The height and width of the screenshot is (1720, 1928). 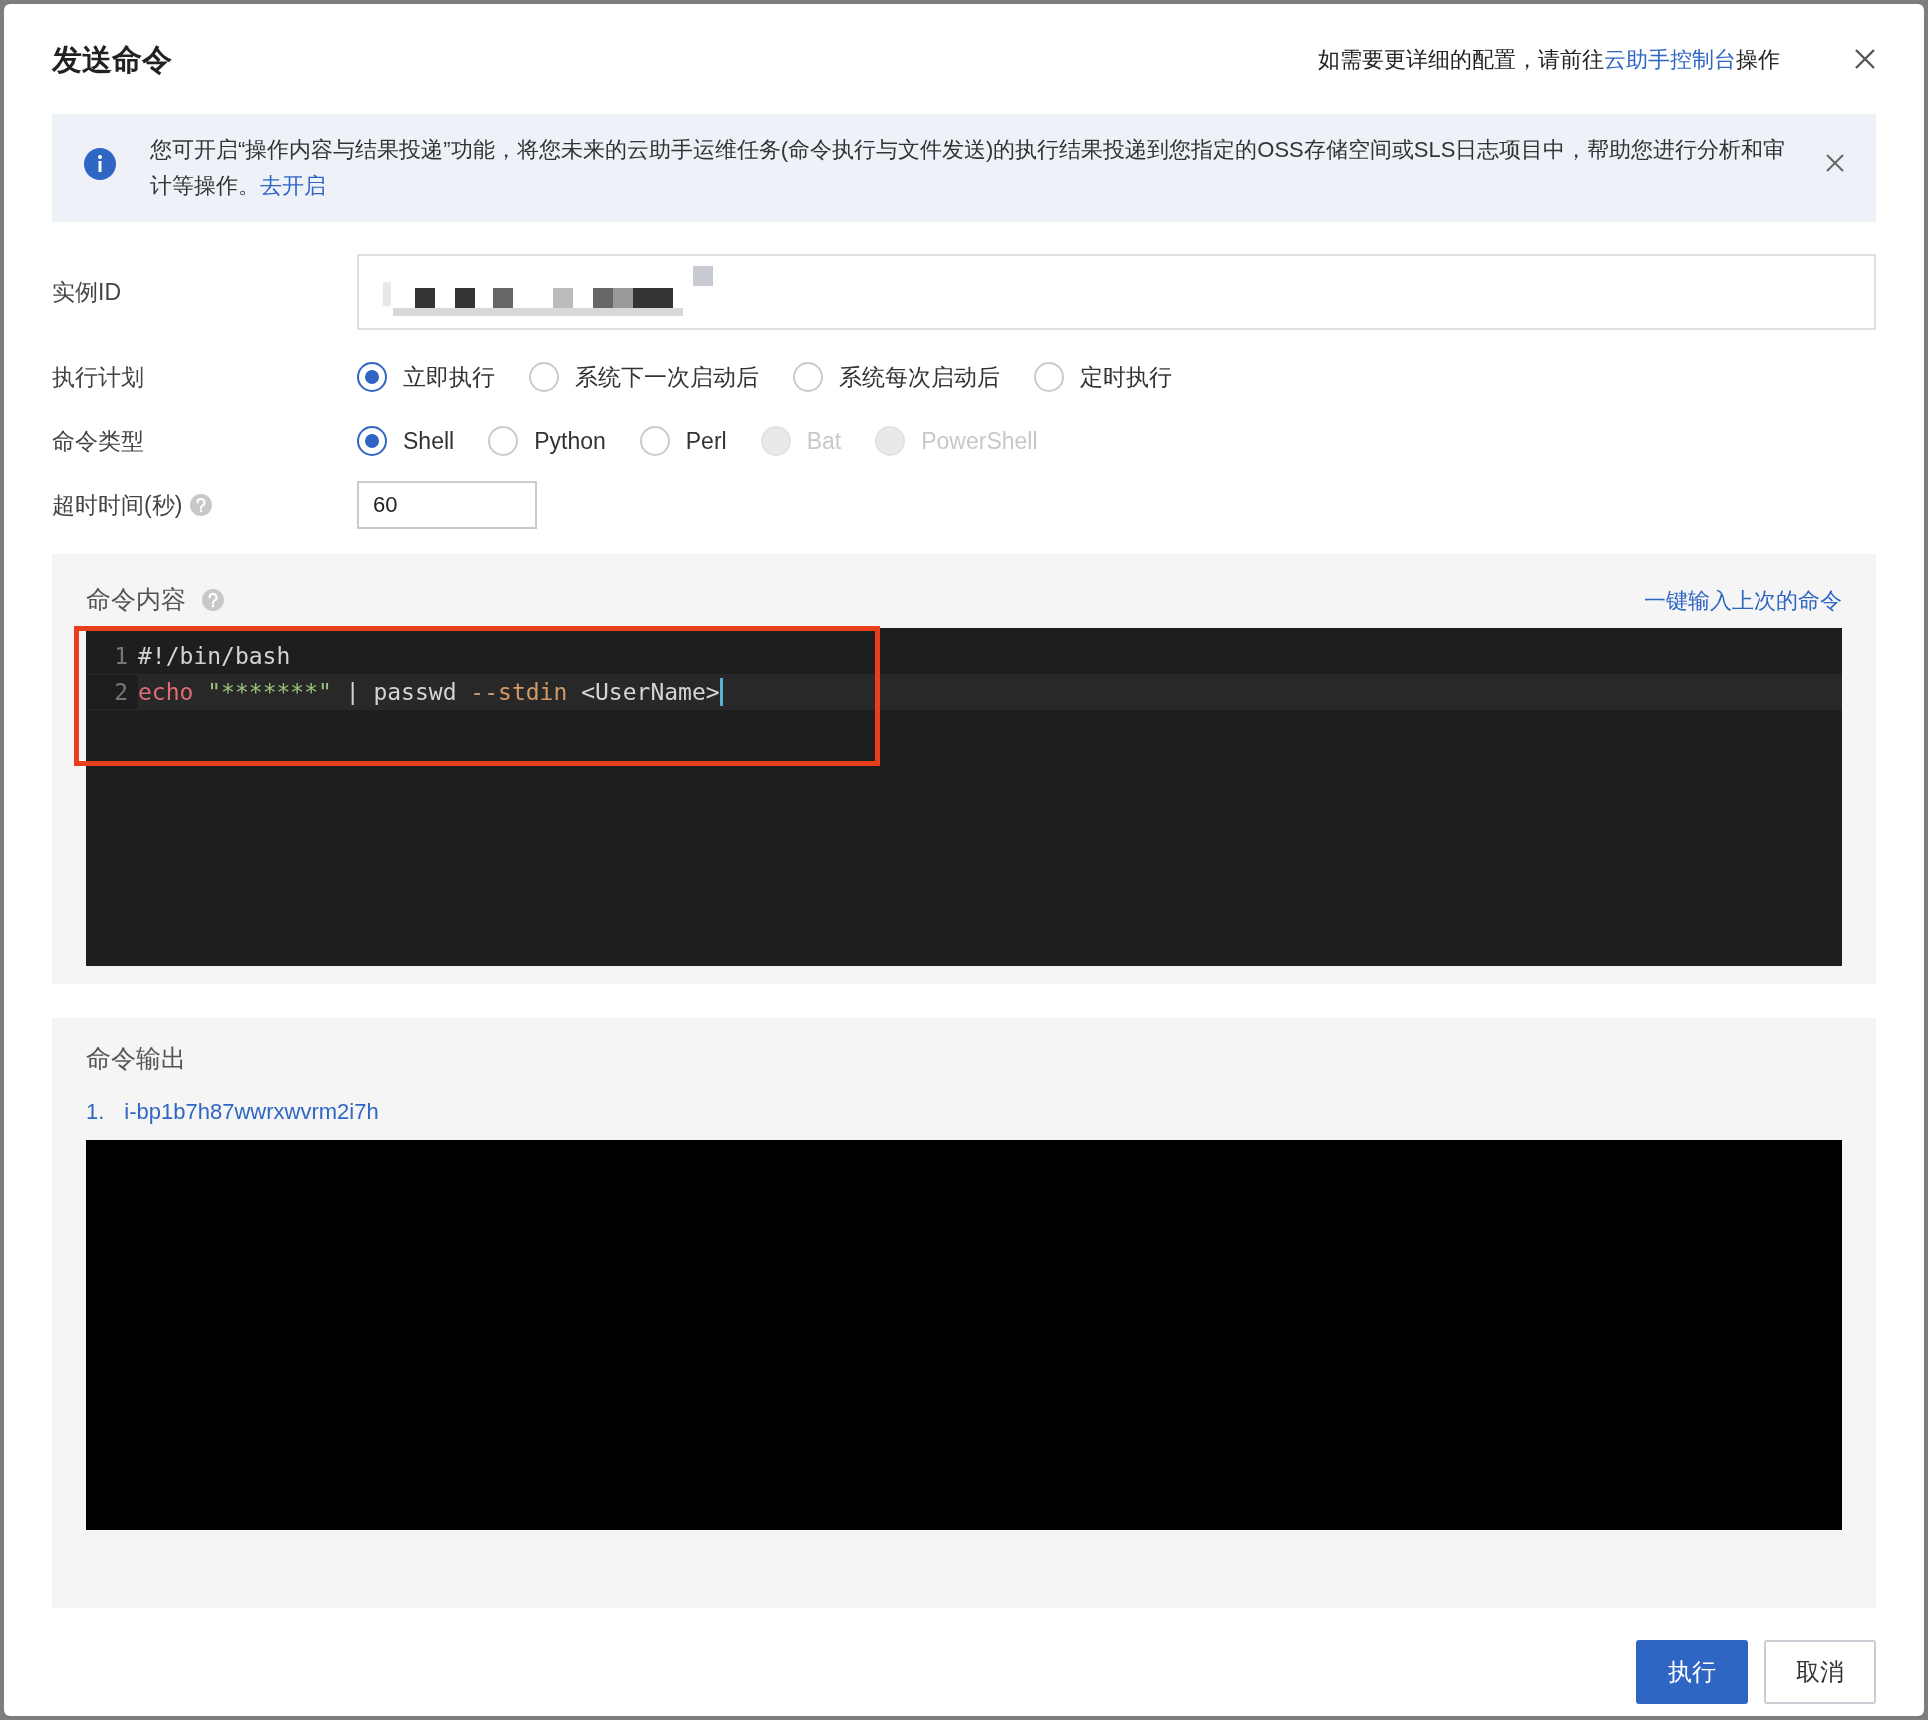 I want to click on fill-last-command-link: 一键输入上次的命令, so click(x=1743, y=600).